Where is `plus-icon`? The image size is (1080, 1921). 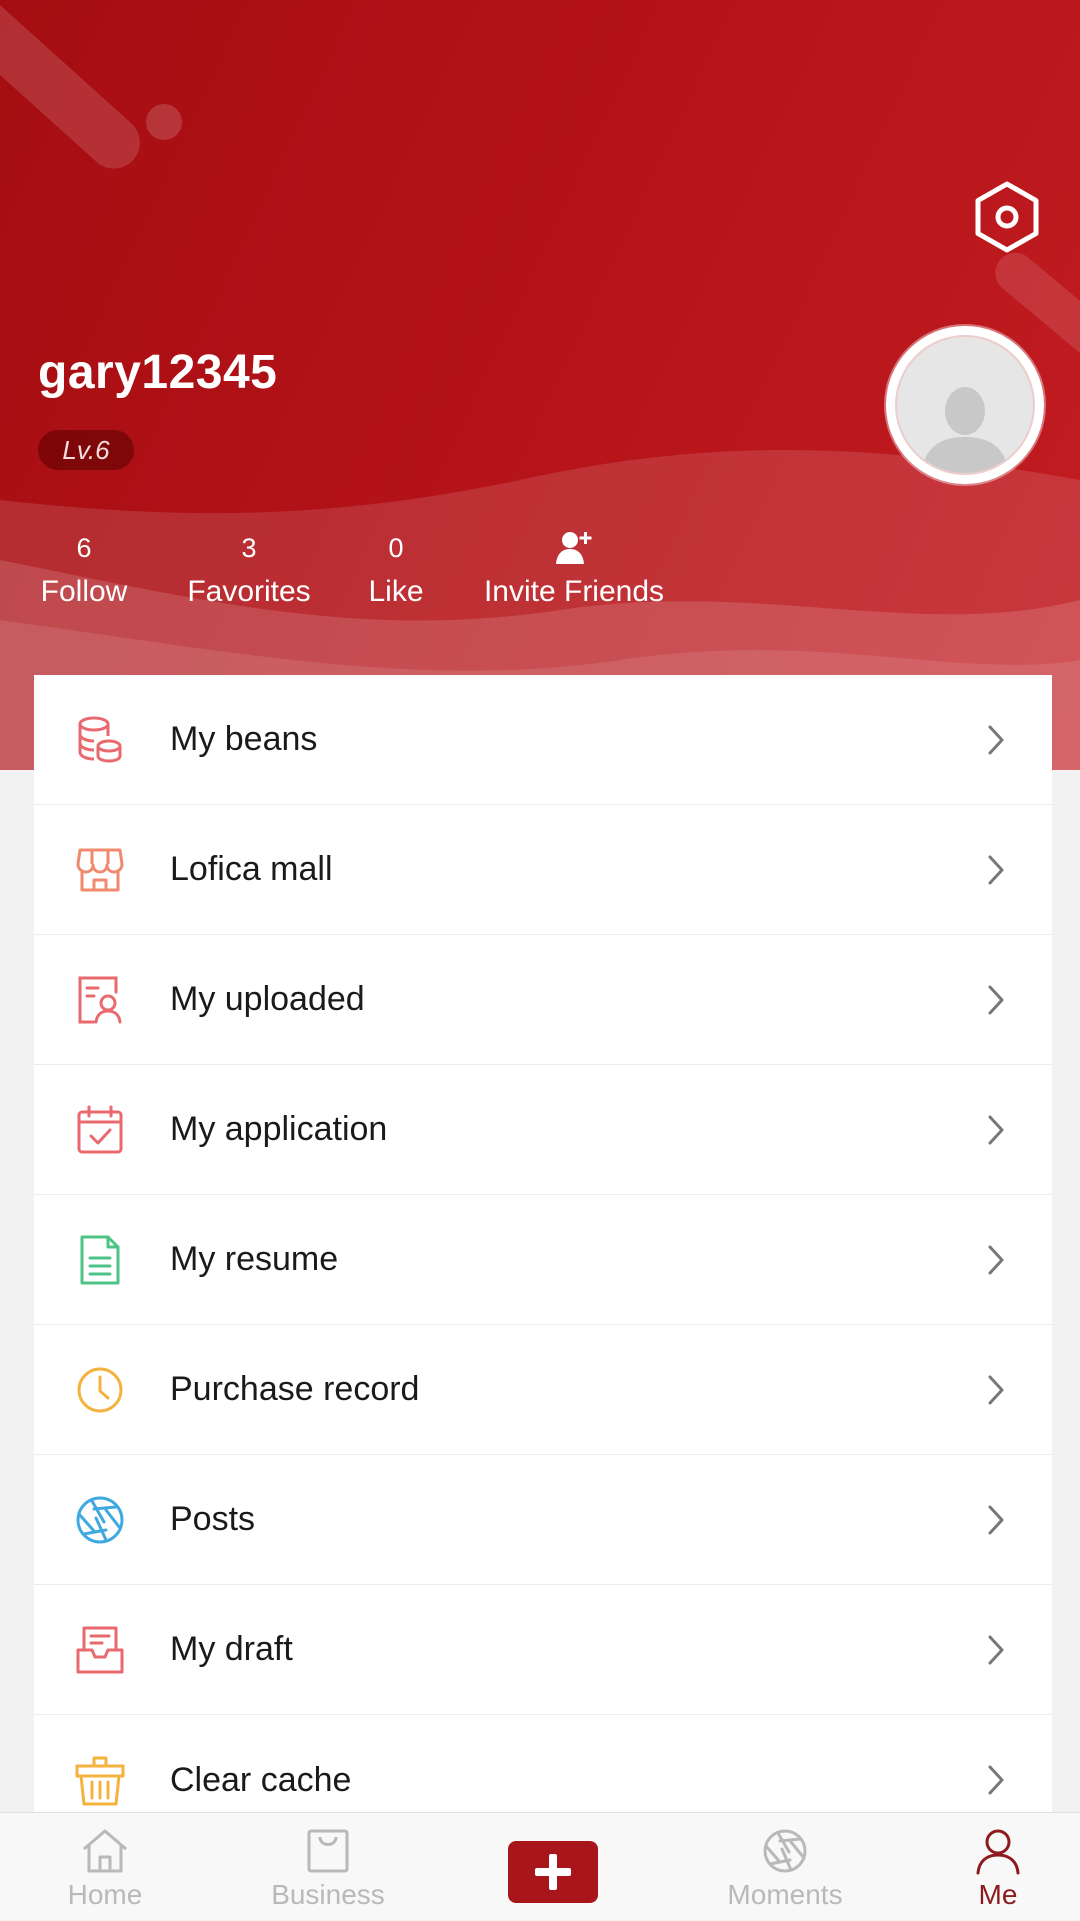
plus-icon is located at coordinates (553, 1872).